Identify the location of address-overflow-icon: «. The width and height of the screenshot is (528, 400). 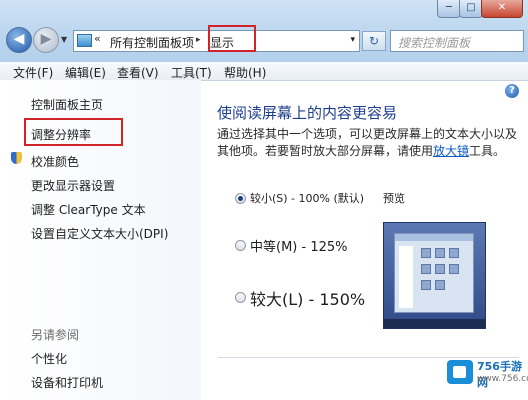
(97, 38).